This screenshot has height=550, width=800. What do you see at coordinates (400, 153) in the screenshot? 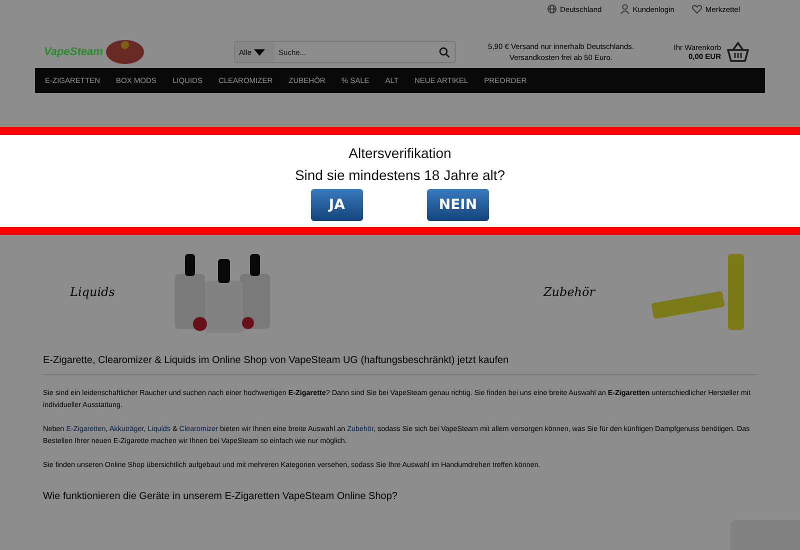
I see `dialog-title: Altersverifikation` at bounding box center [400, 153].